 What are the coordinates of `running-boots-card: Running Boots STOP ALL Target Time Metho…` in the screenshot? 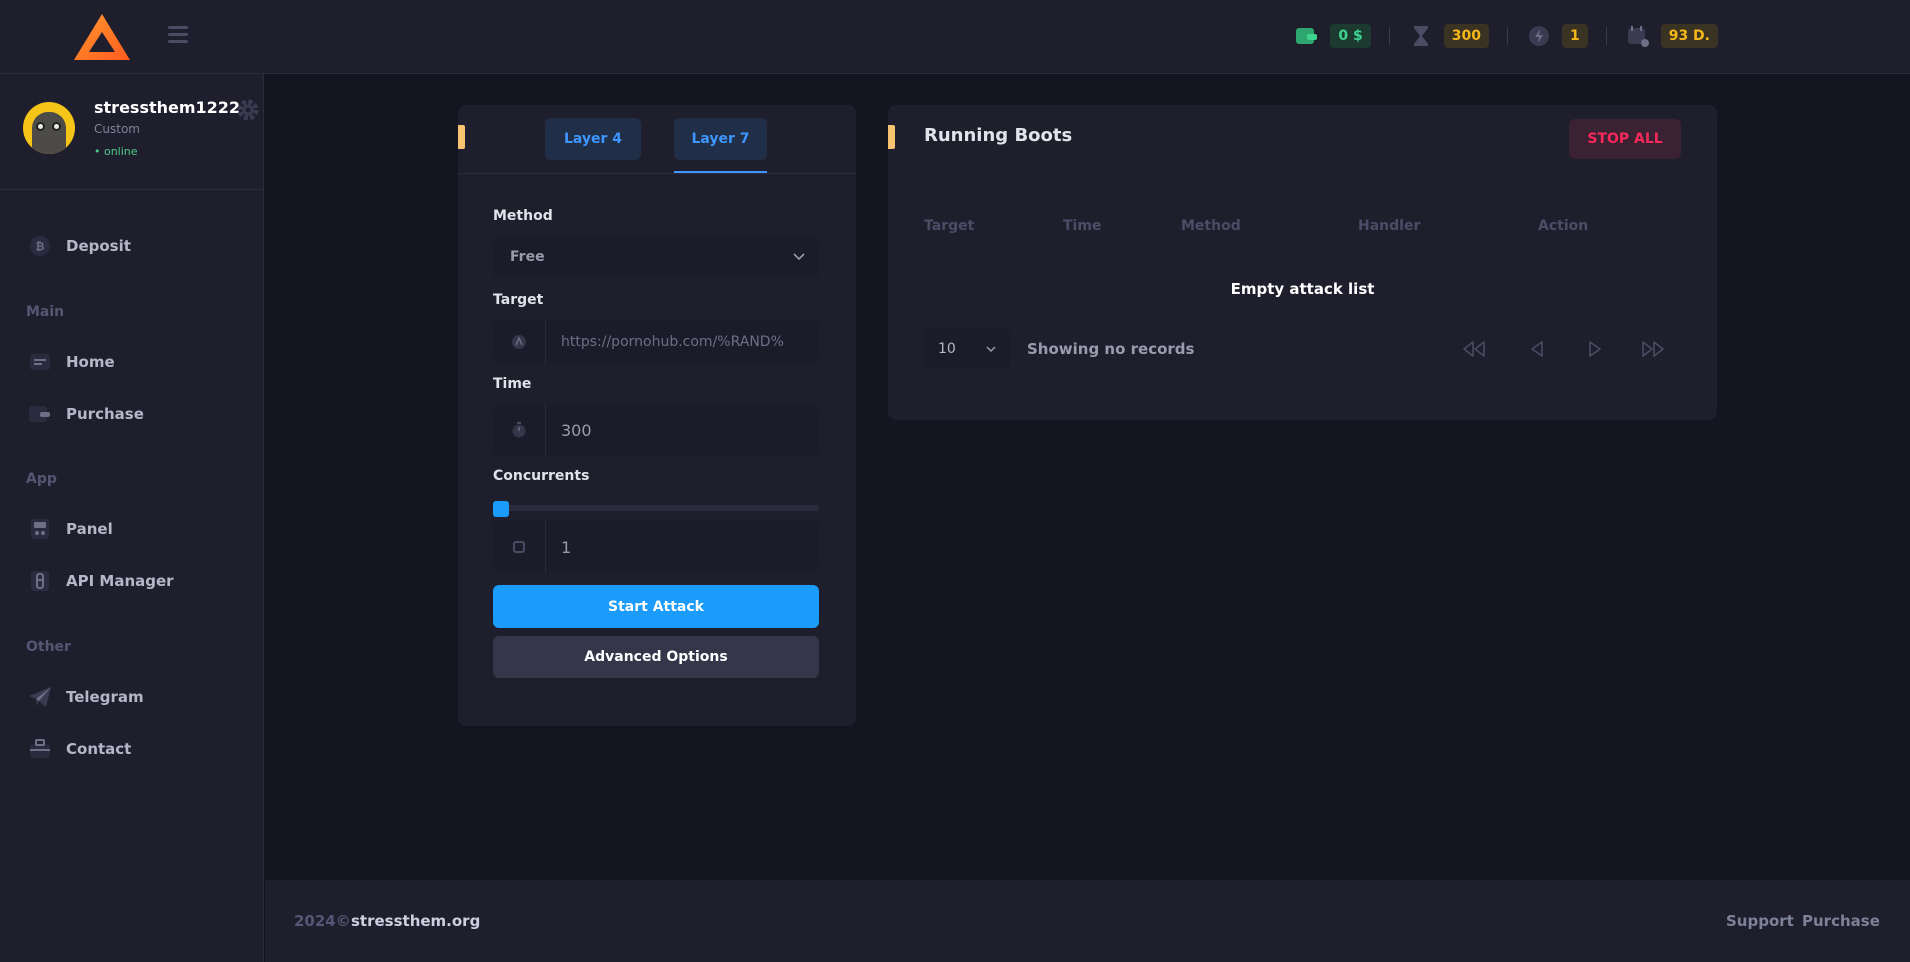 It's located at (1302, 262).